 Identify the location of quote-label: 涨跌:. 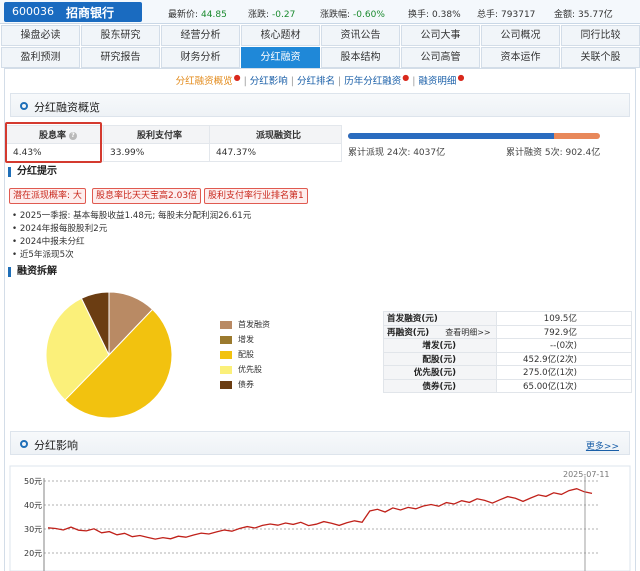
(259, 15).